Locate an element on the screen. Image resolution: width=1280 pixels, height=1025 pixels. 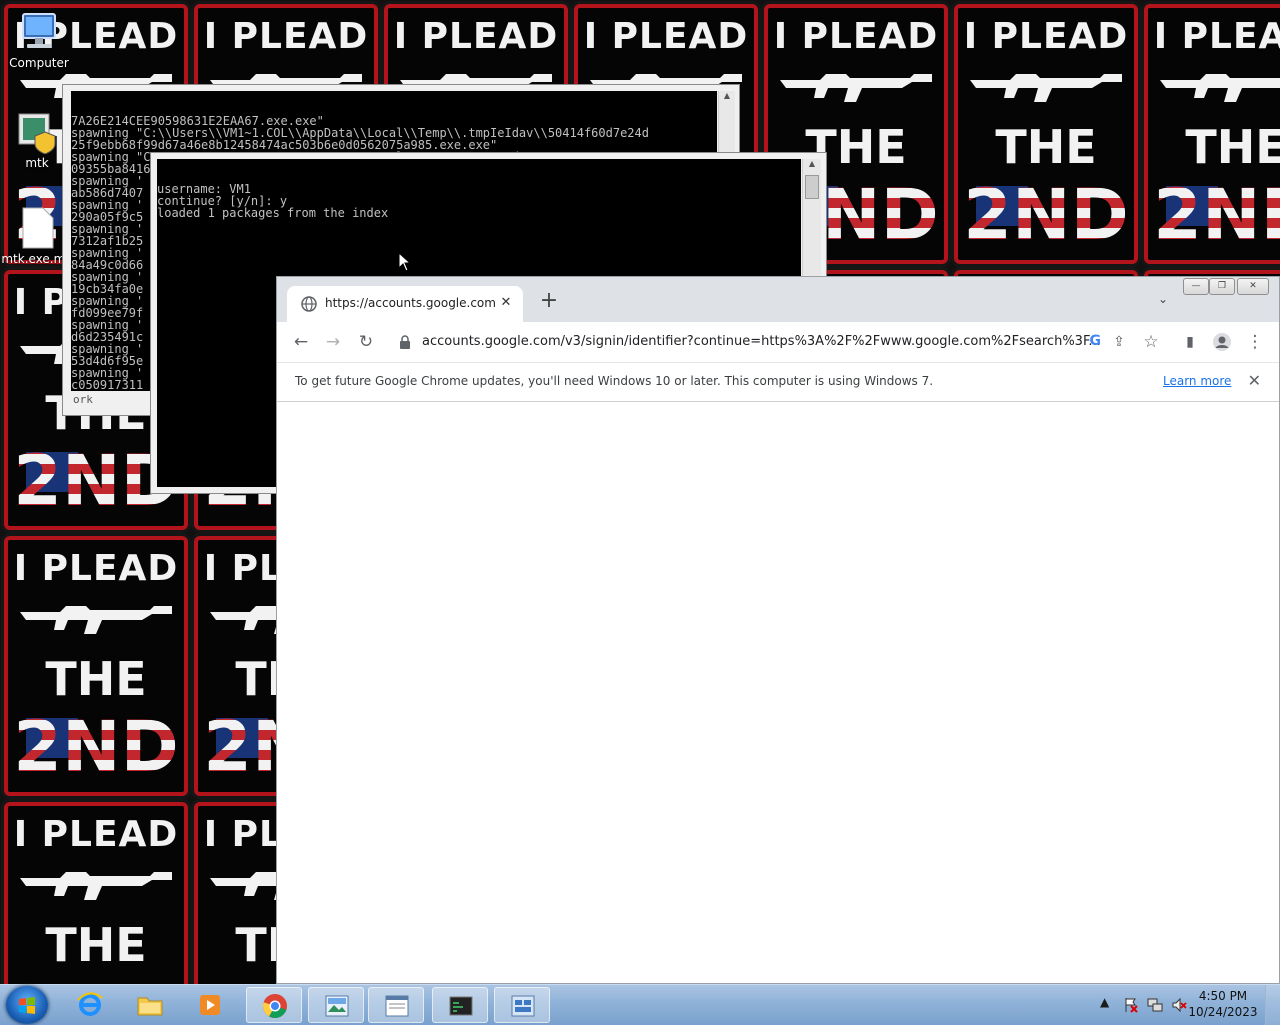
document-window-icon is located at coordinates (397, 1006).